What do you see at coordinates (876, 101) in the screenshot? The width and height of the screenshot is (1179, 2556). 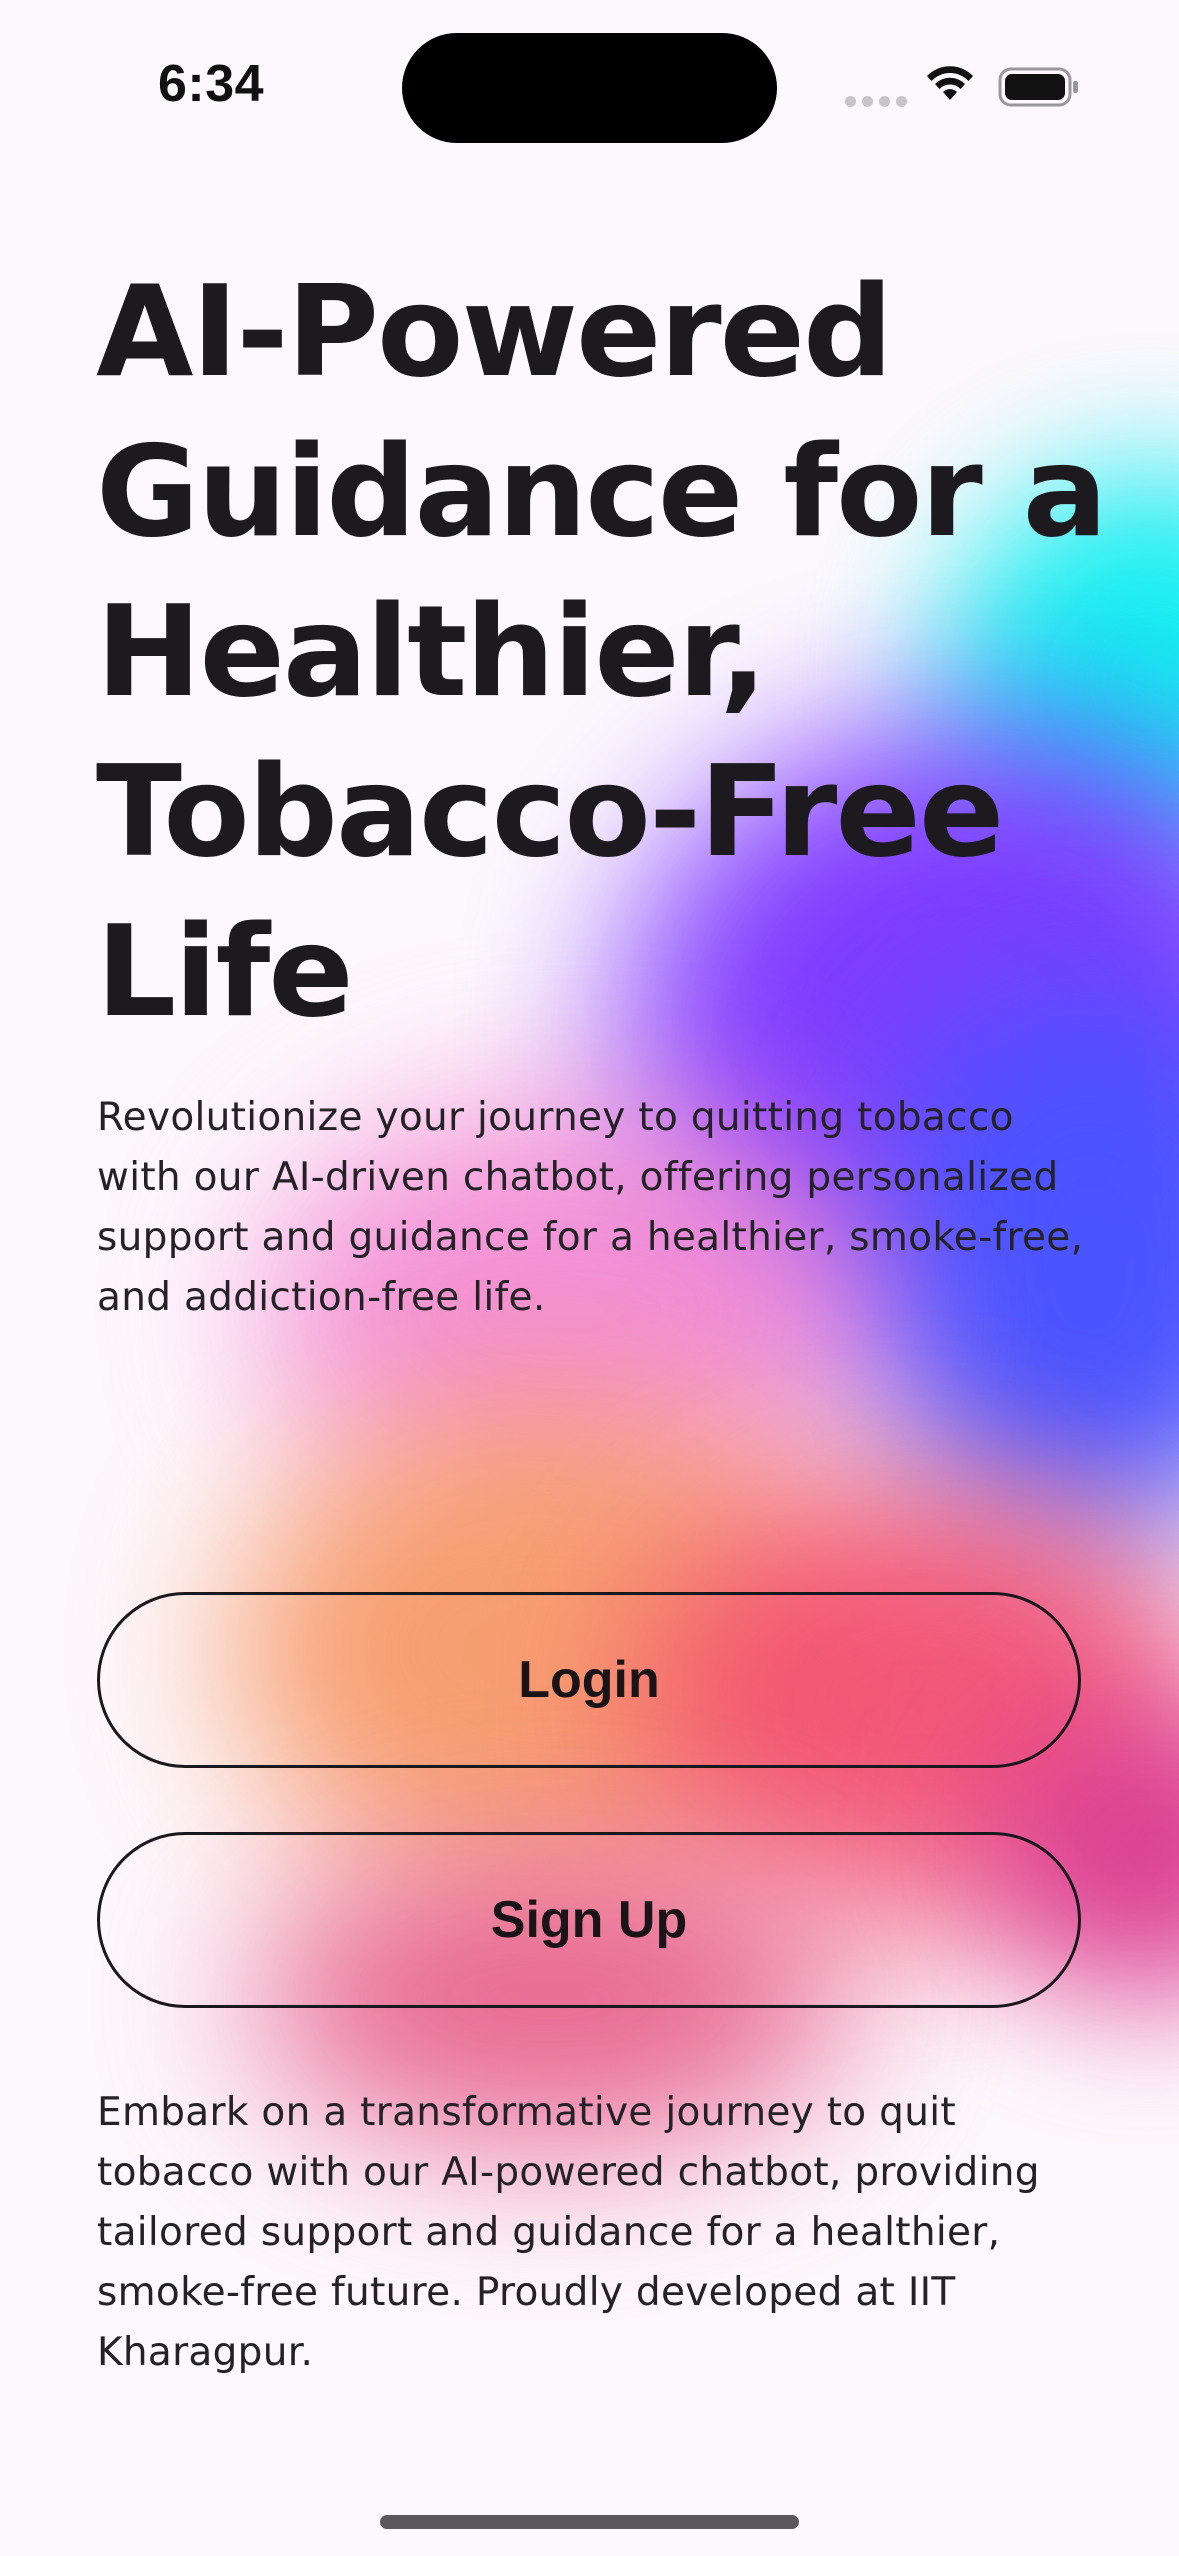 I see `cellular-signal-icon` at bounding box center [876, 101].